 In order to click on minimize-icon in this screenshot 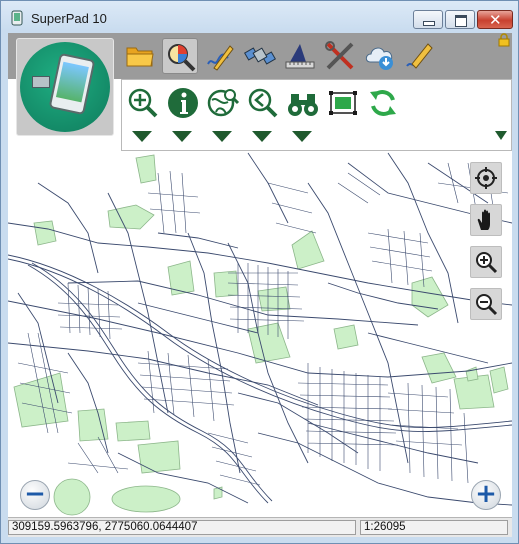, I will do `click(429, 23)`.